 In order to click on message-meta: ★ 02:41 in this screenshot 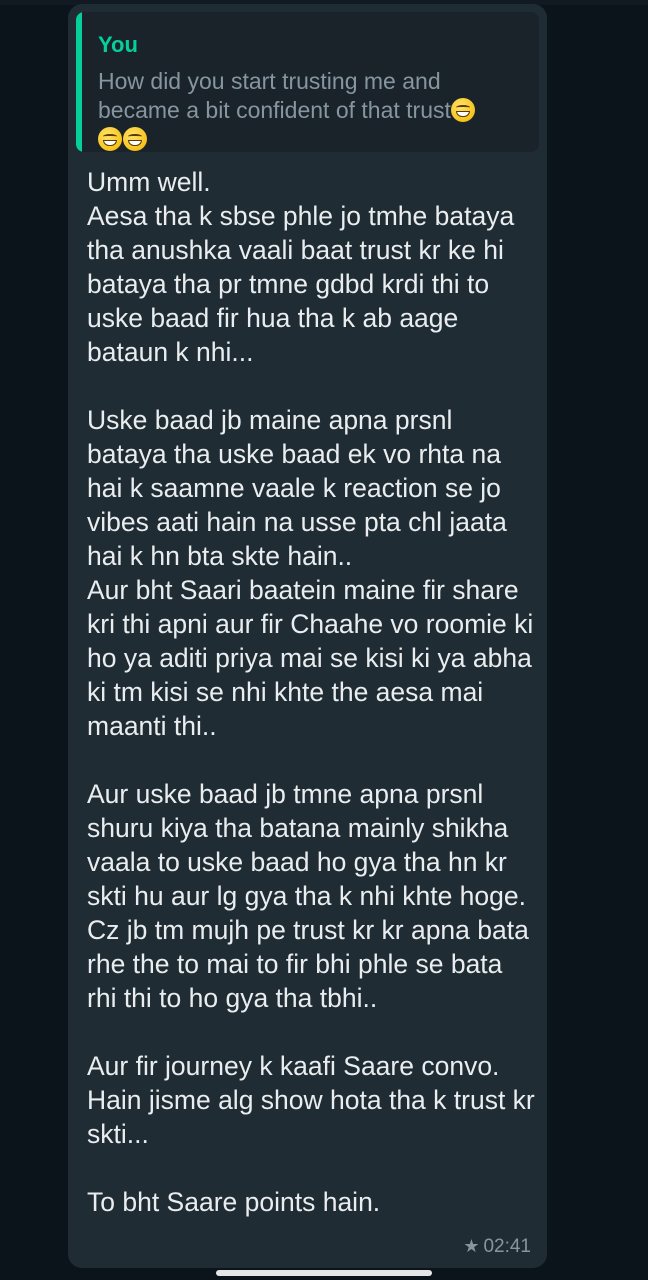, I will do `click(497, 1246)`.